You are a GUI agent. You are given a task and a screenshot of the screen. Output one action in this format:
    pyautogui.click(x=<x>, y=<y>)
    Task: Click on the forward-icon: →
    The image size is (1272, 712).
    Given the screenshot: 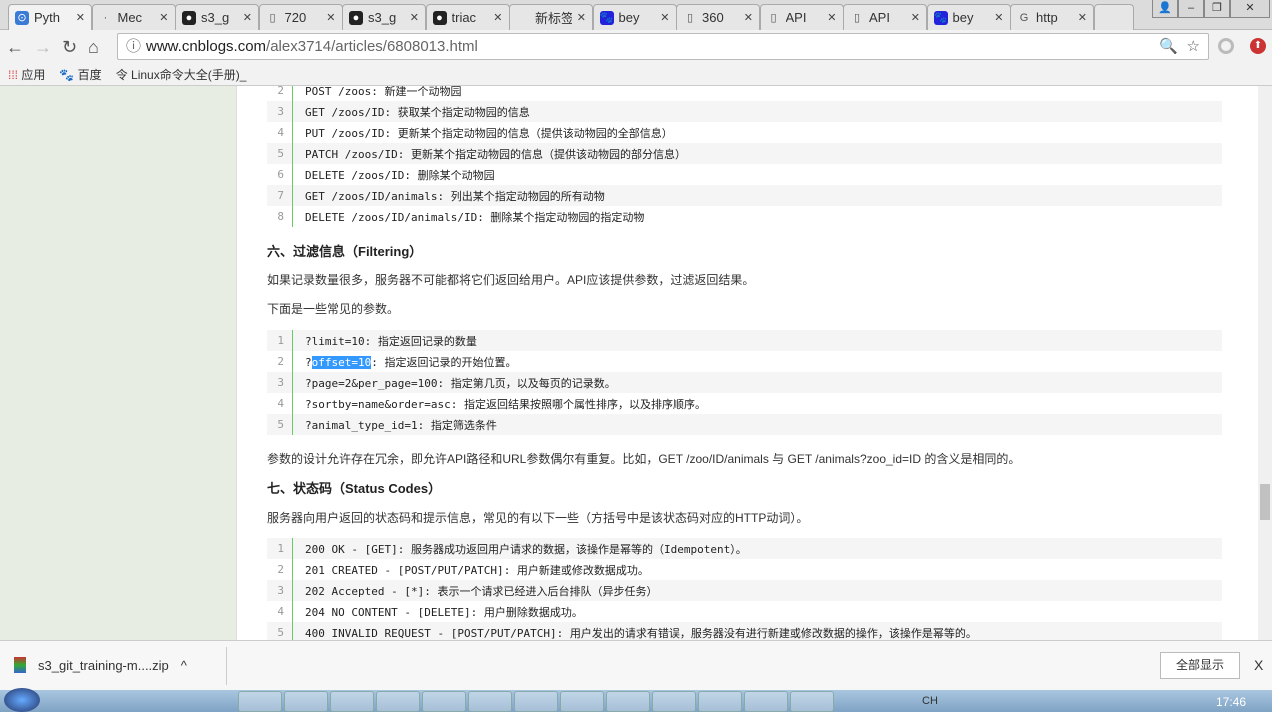 What is the action you would take?
    pyautogui.click(x=43, y=47)
    